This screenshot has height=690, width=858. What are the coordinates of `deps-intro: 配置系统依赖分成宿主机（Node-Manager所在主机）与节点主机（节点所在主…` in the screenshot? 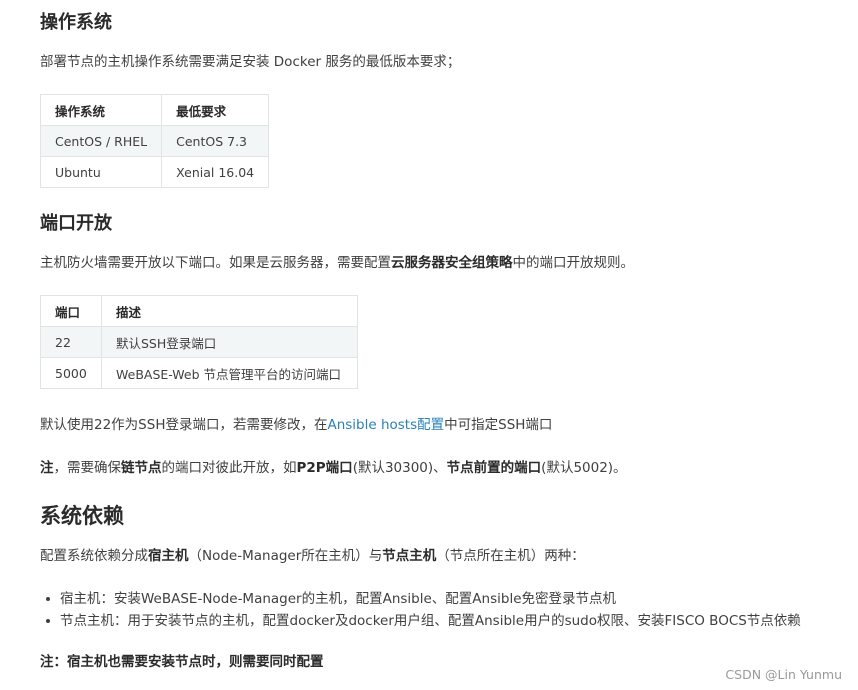 It's located at (312, 556).